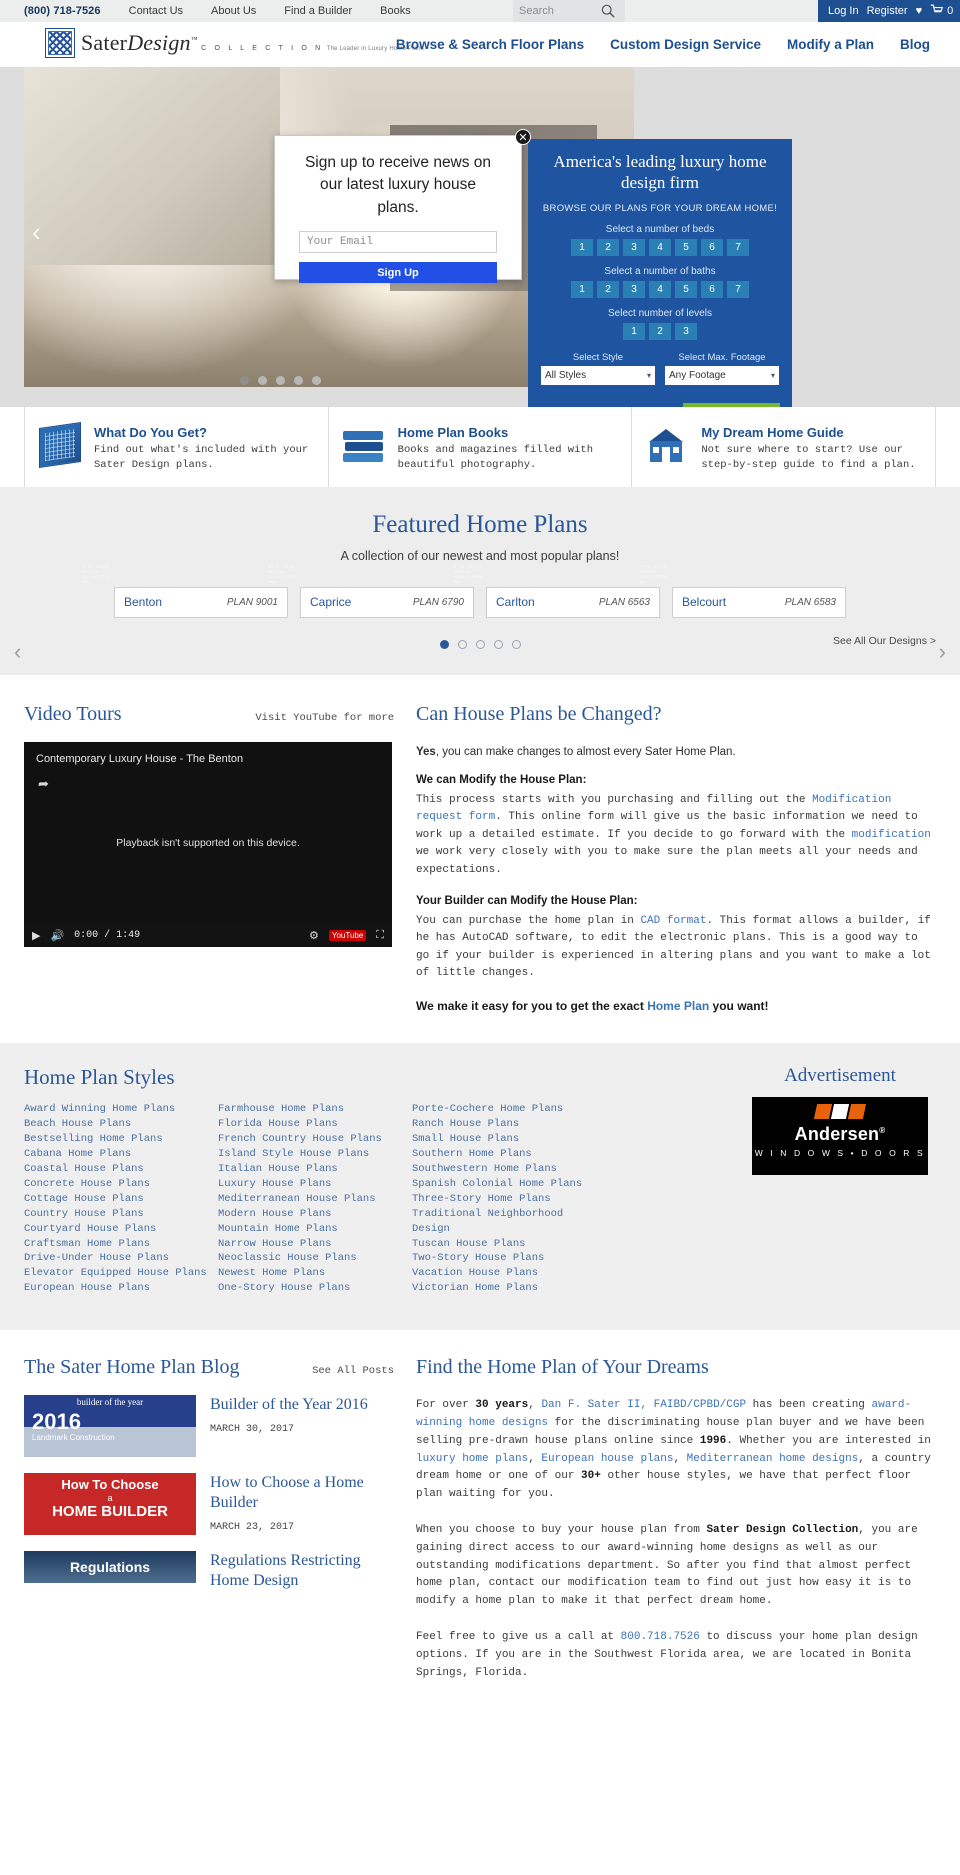  What do you see at coordinates (472, 1459) in the screenshot?
I see `luxury-home-plans-link: luxury home plans` at bounding box center [472, 1459].